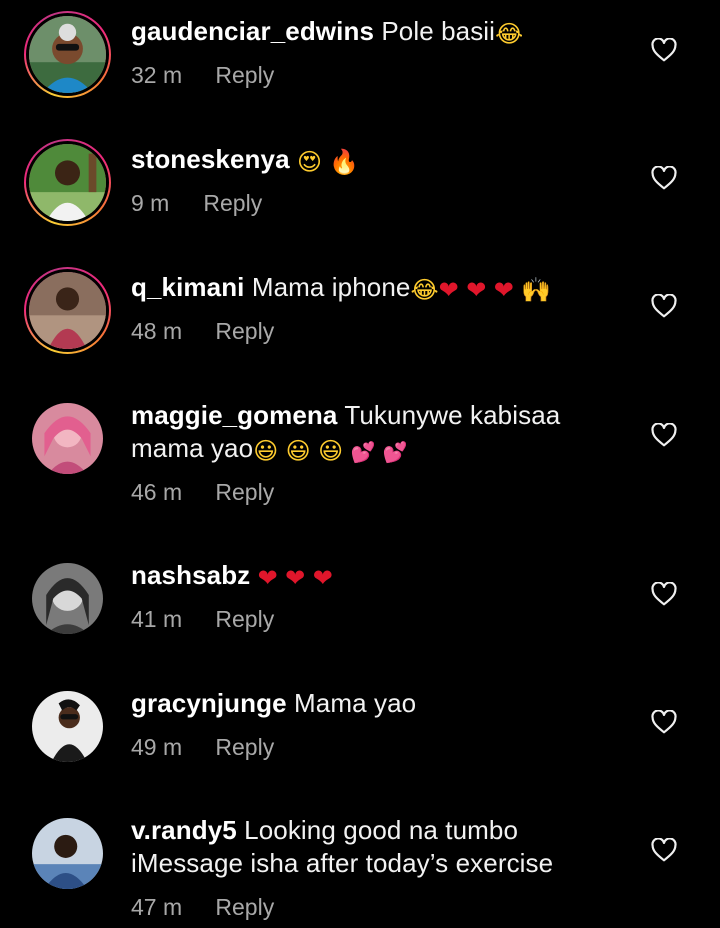 The width and height of the screenshot is (720, 928). I want to click on comment-meta: 9 m Reply, so click(196, 203).